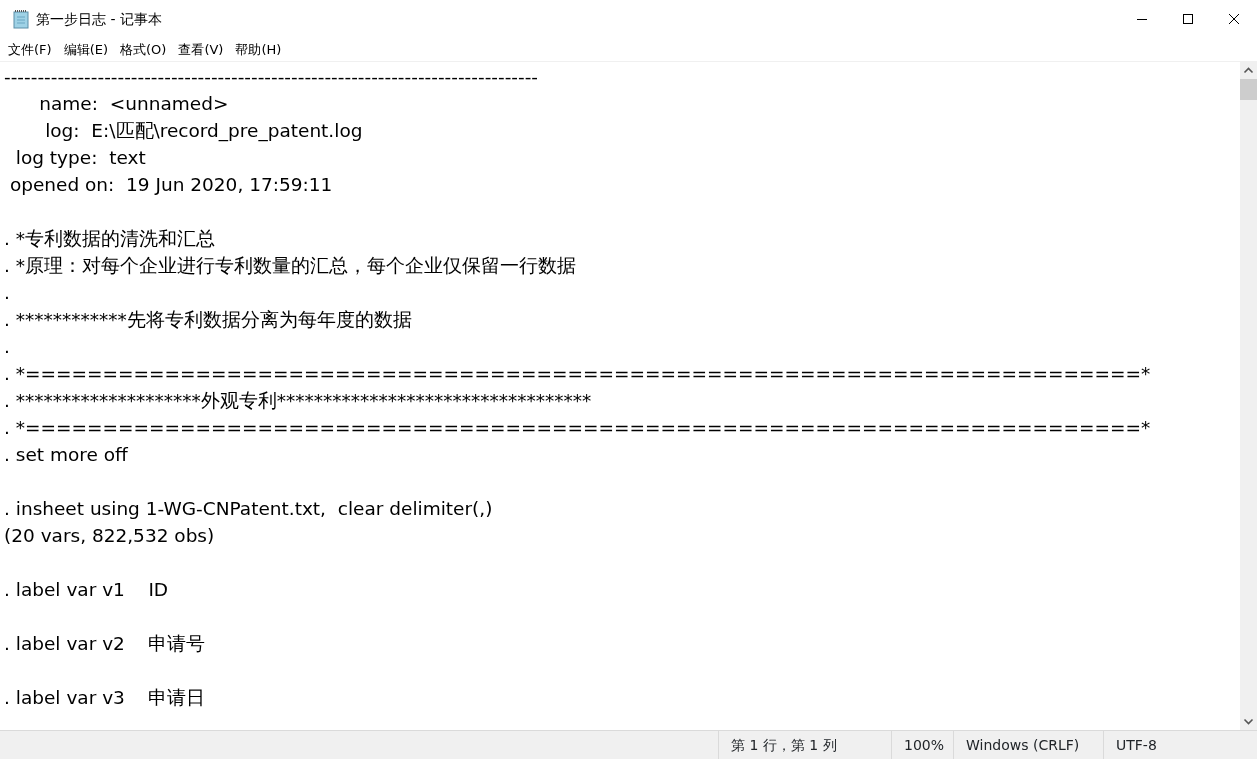 This screenshot has width=1257, height=759. Describe the element at coordinates (201, 49) in the screenshot. I see `menu-item: 查看(V)` at that location.